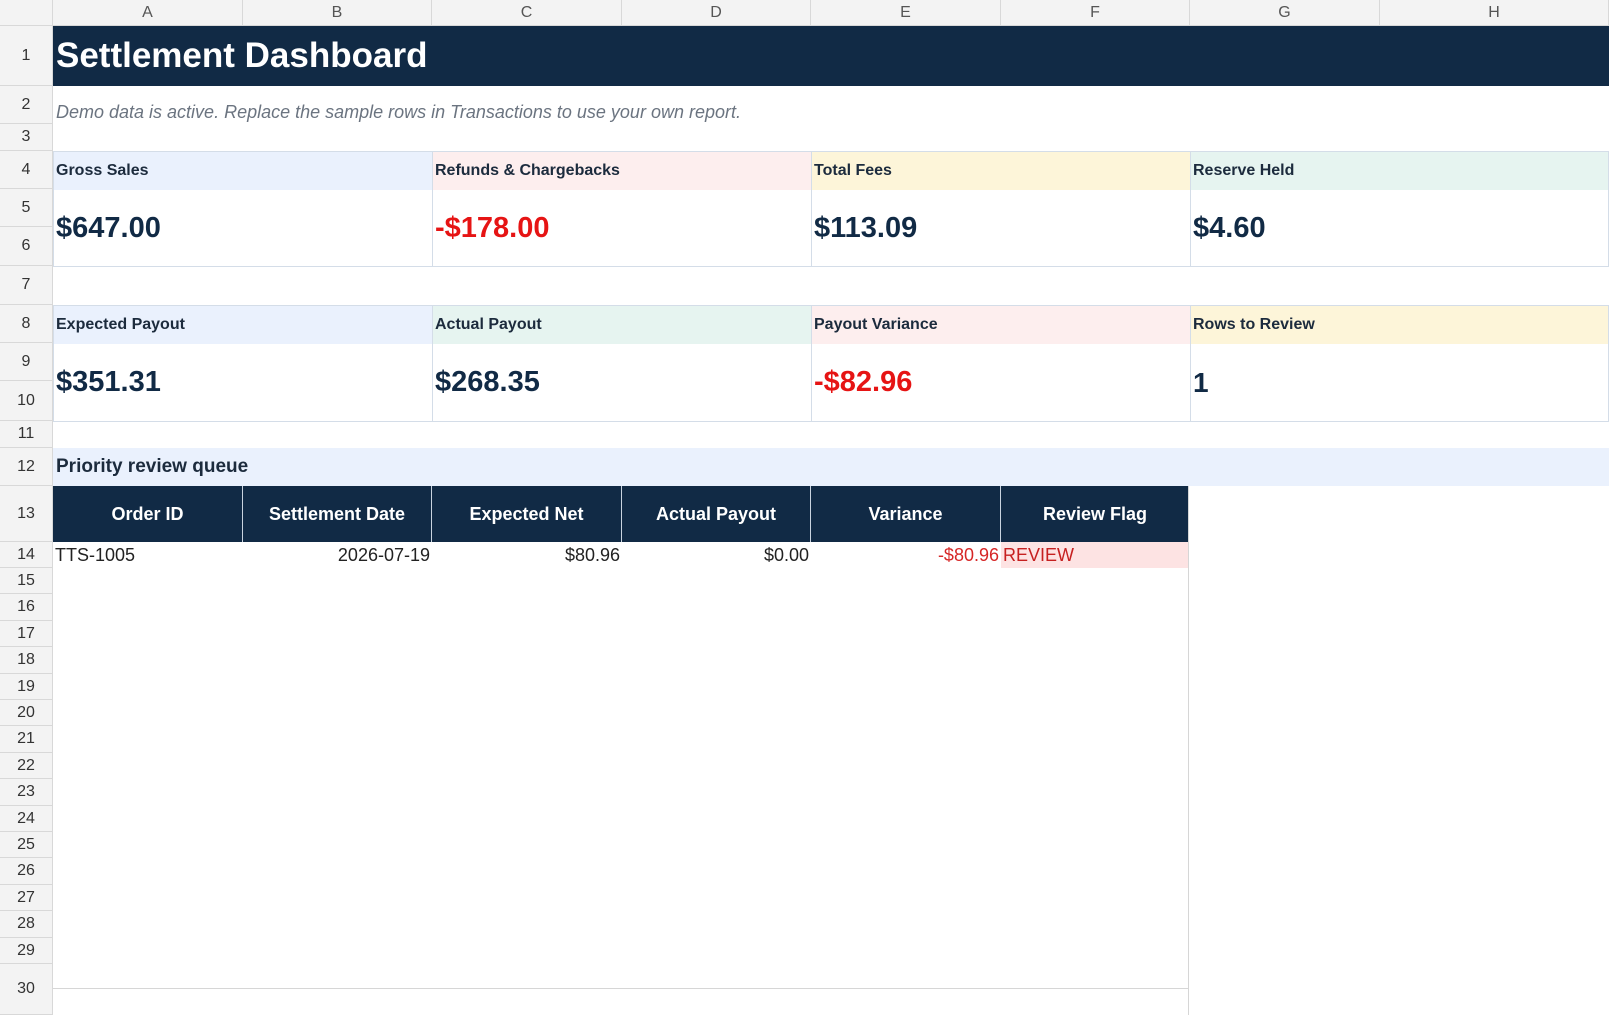 This screenshot has height=1015, width=1609. What do you see at coordinates (1095, 555) in the screenshot?
I see `cell-review-flag: REVIEW` at bounding box center [1095, 555].